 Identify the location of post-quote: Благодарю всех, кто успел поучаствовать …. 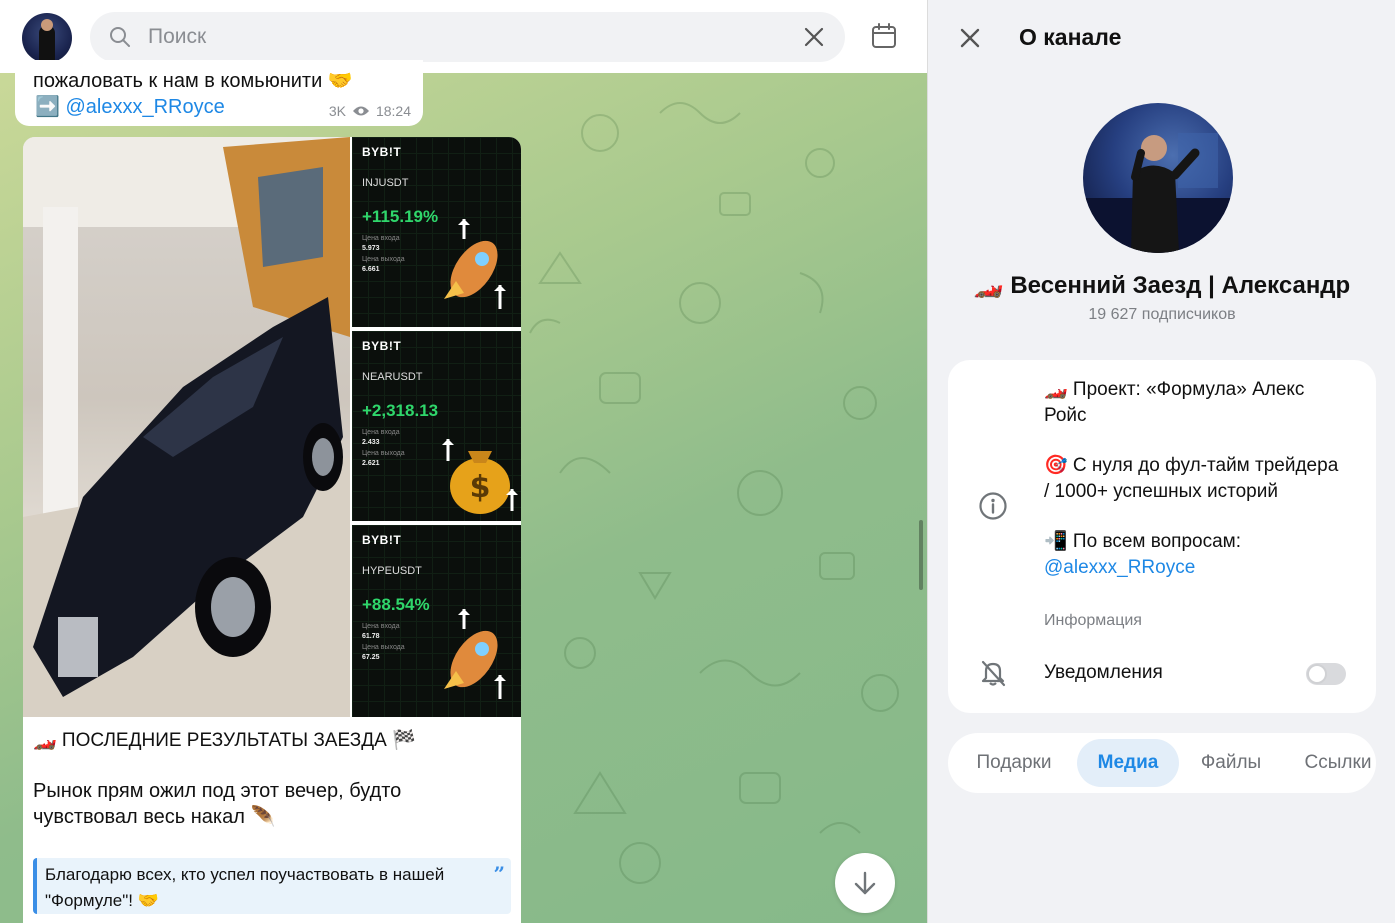
(272, 886).